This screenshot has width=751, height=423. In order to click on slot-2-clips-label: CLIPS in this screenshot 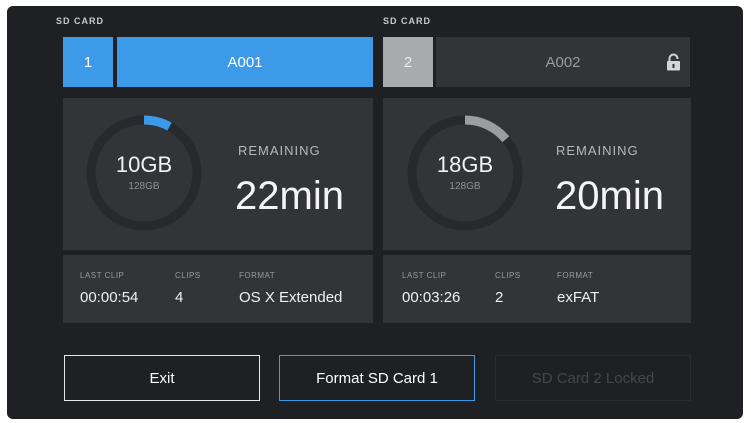, I will do `click(508, 275)`.